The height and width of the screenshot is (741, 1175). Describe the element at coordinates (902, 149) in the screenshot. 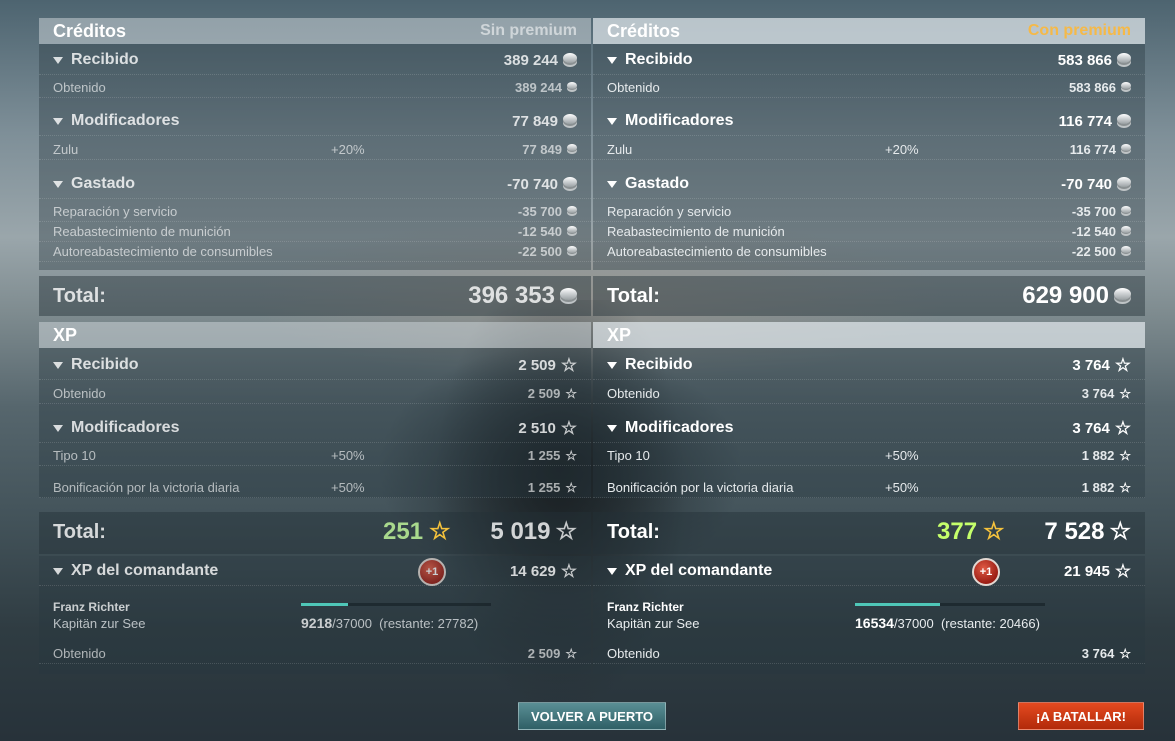

I see `item-percent: +20%` at that location.